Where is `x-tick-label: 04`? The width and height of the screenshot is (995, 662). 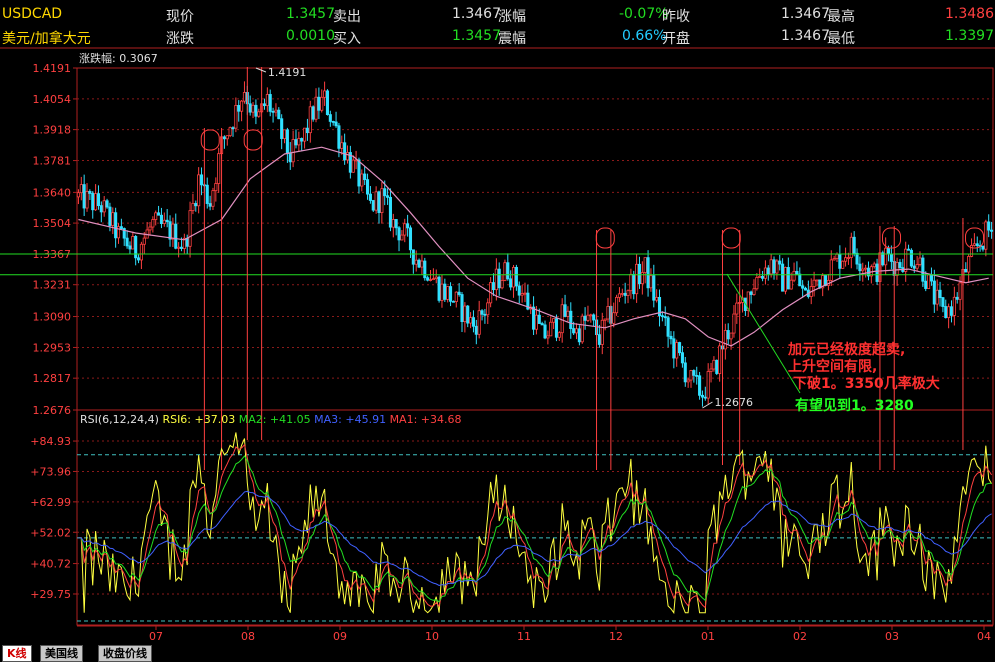
x-tick-label: 04 is located at coordinates (984, 636).